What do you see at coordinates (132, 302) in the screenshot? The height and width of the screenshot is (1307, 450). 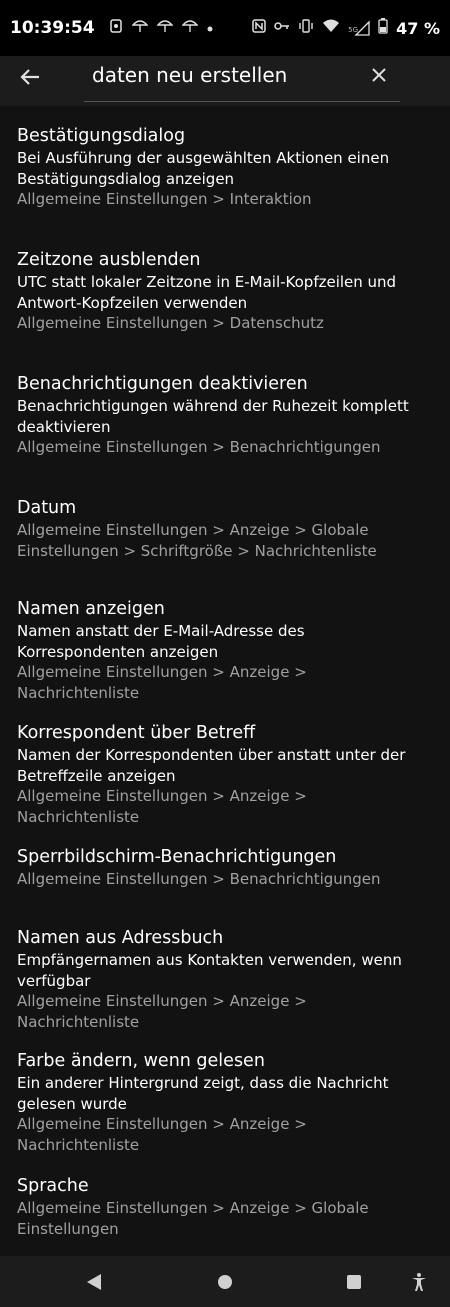 I see `result-summary-line: Antwort-Kopfzeilen verwenden` at bounding box center [132, 302].